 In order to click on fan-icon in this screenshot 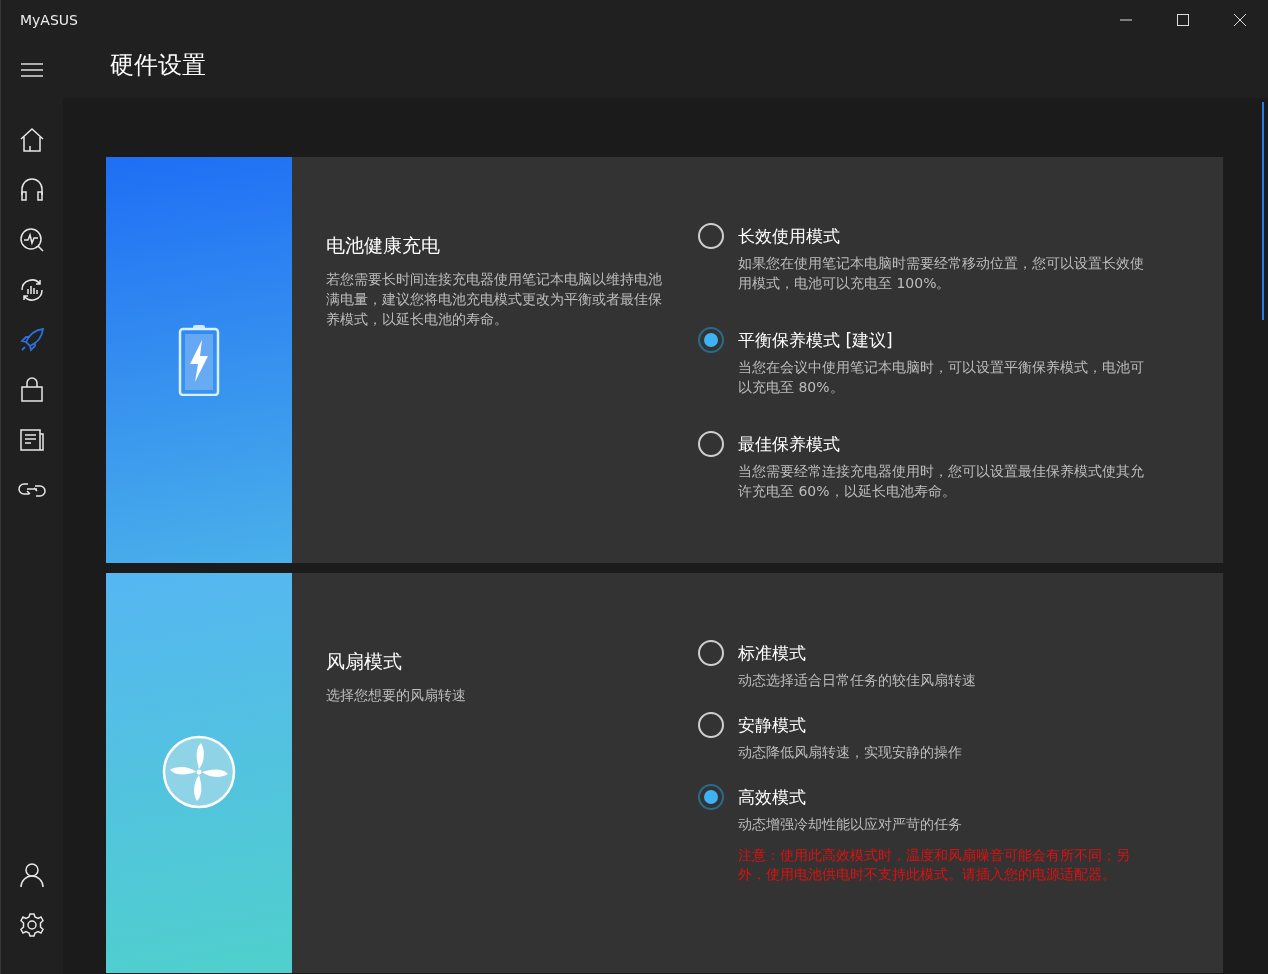, I will do `click(199, 772)`.